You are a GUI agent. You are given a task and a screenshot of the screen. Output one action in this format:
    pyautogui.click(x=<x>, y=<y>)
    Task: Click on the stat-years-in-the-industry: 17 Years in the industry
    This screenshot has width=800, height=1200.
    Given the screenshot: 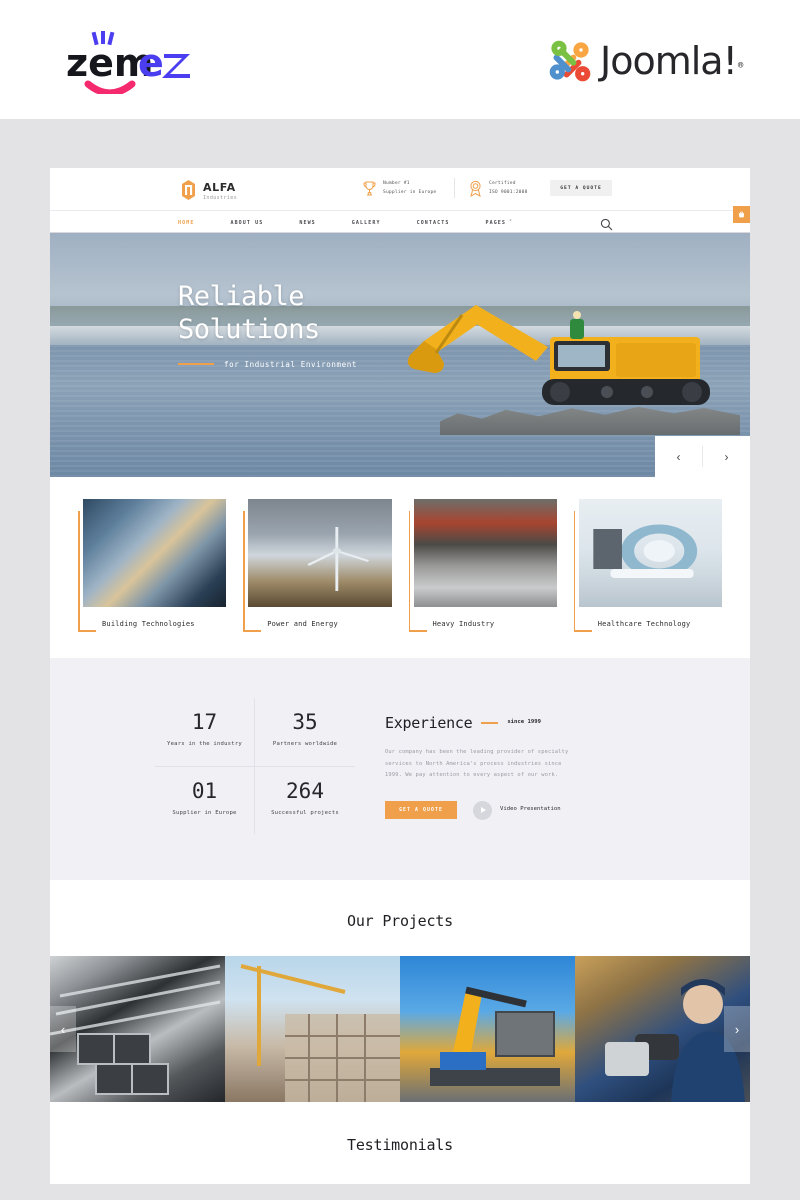 What is the action you would take?
    pyautogui.click(x=205, y=732)
    